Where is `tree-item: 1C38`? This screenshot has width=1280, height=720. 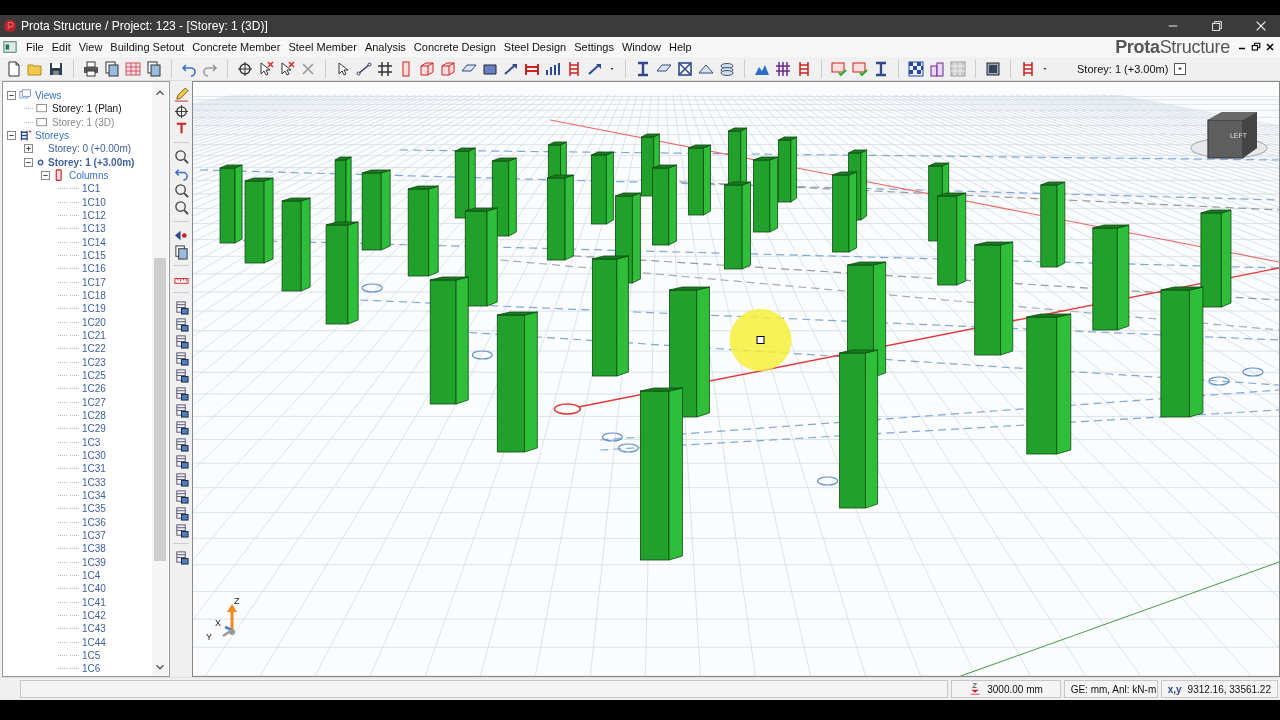 tree-item: 1C38 is located at coordinates (94, 549).